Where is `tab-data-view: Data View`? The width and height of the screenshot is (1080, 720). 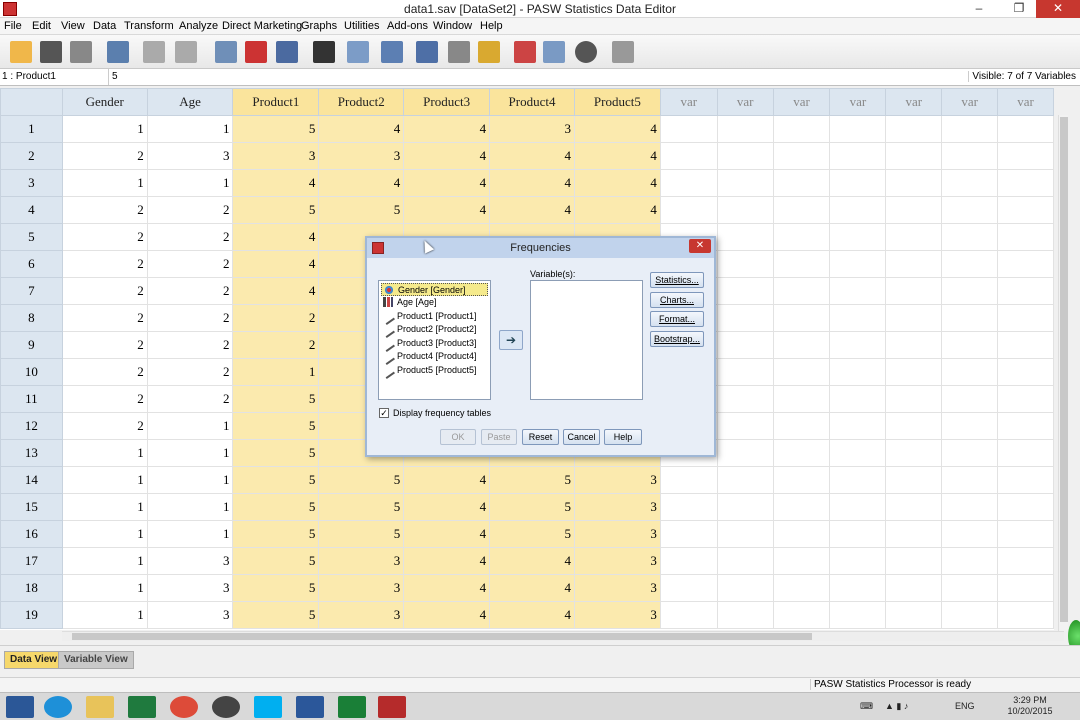 tab-data-view: Data View is located at coordinates (34, 660).